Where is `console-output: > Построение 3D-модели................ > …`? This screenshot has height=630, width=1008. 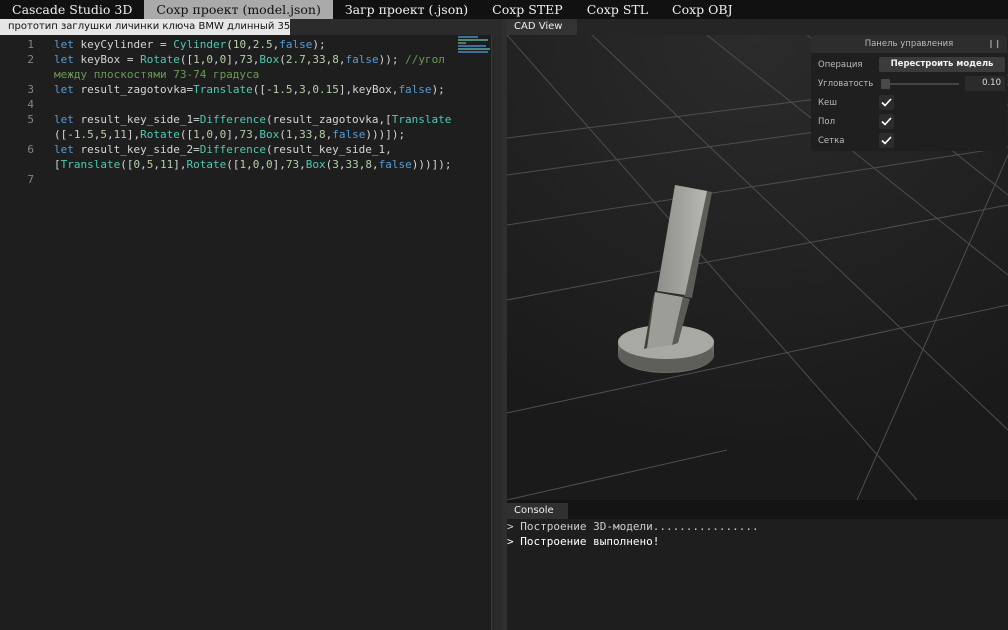 console-output: > Построение 3D-модели................ > … is located at coordinates (757, 574).